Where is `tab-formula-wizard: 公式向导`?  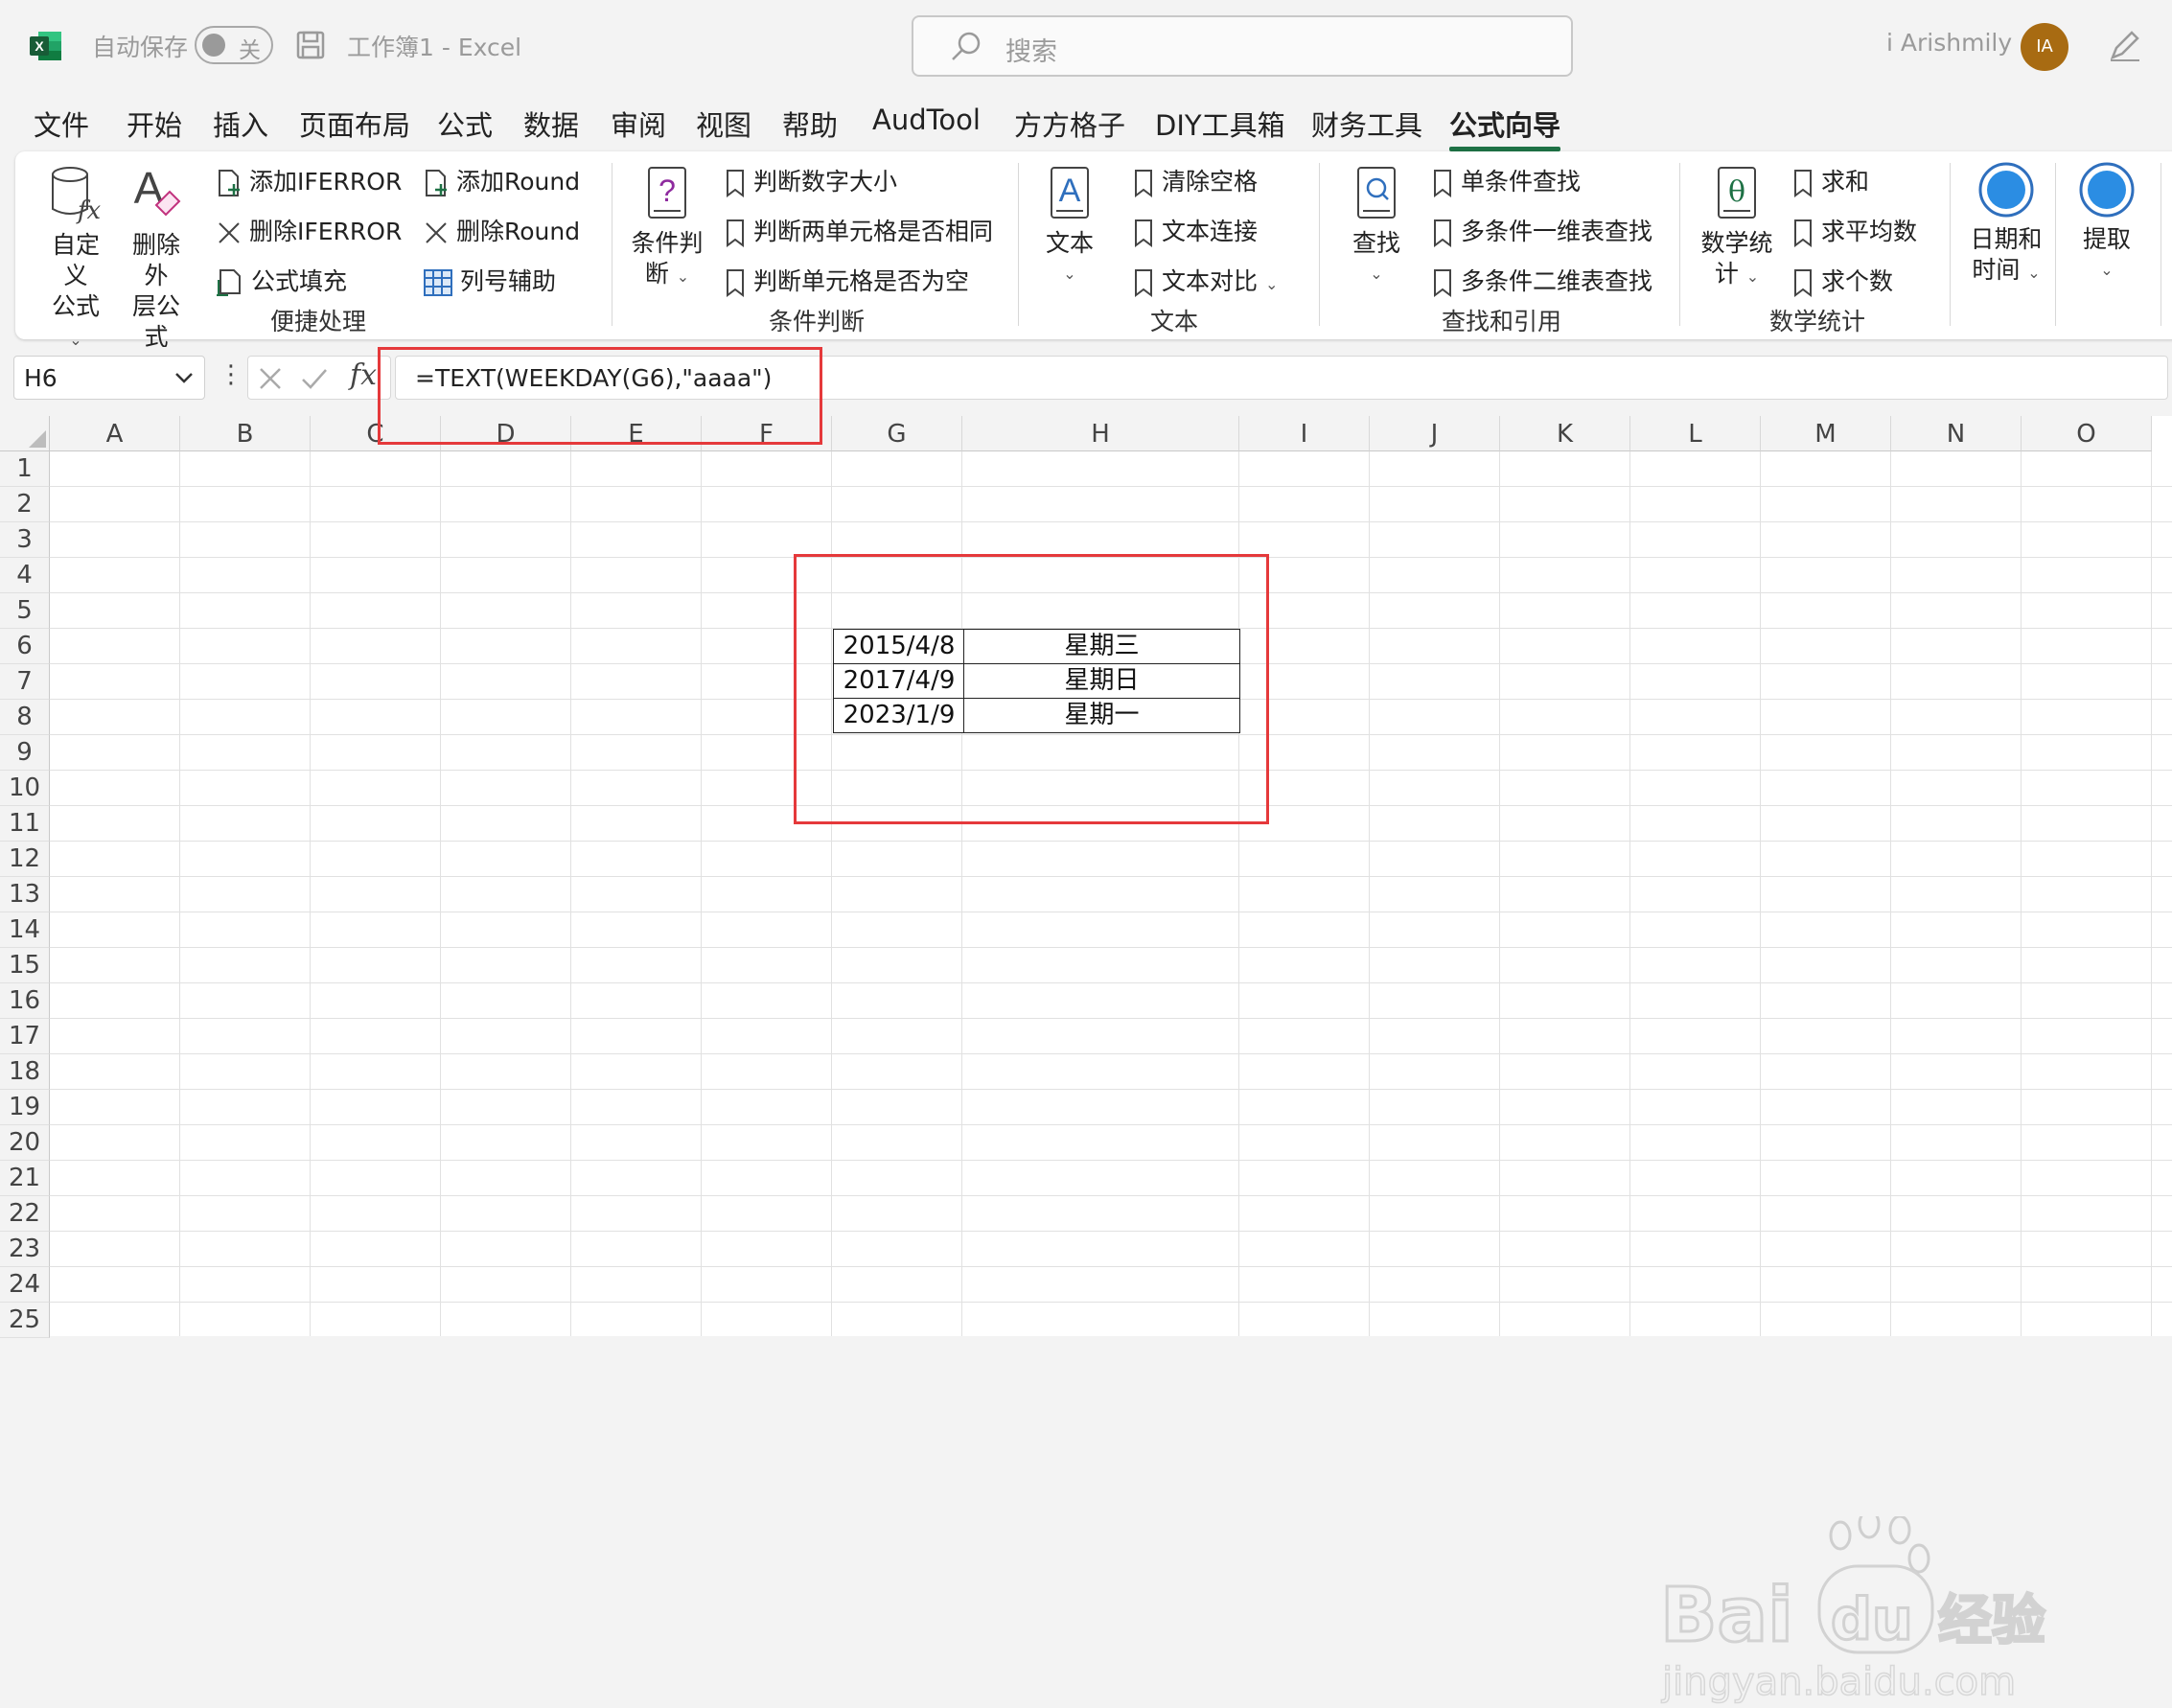
tab-formula-wizard: 公式向导 is located at coordinates (1505, 127).